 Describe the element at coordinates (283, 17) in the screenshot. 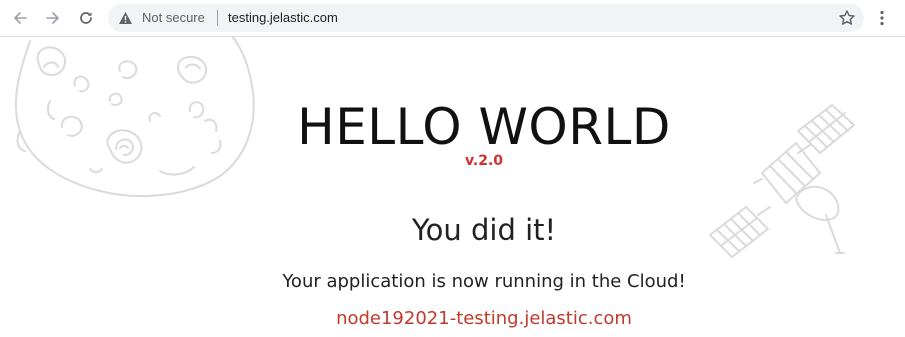

I see `url-text: testing.jelastic.com` at that location.